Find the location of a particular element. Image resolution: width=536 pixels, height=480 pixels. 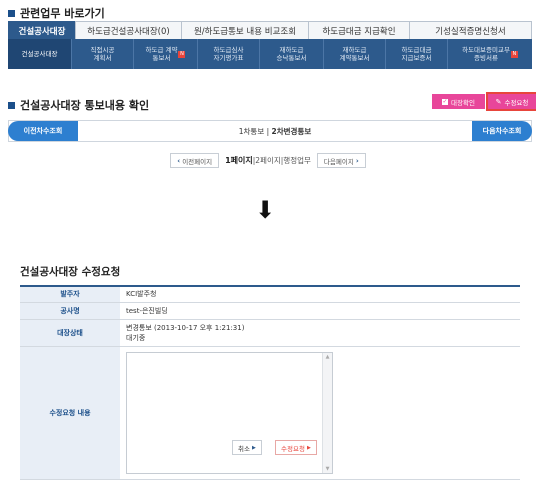

revision-current: 2차변경통보 is located at coordinates (291, 131).